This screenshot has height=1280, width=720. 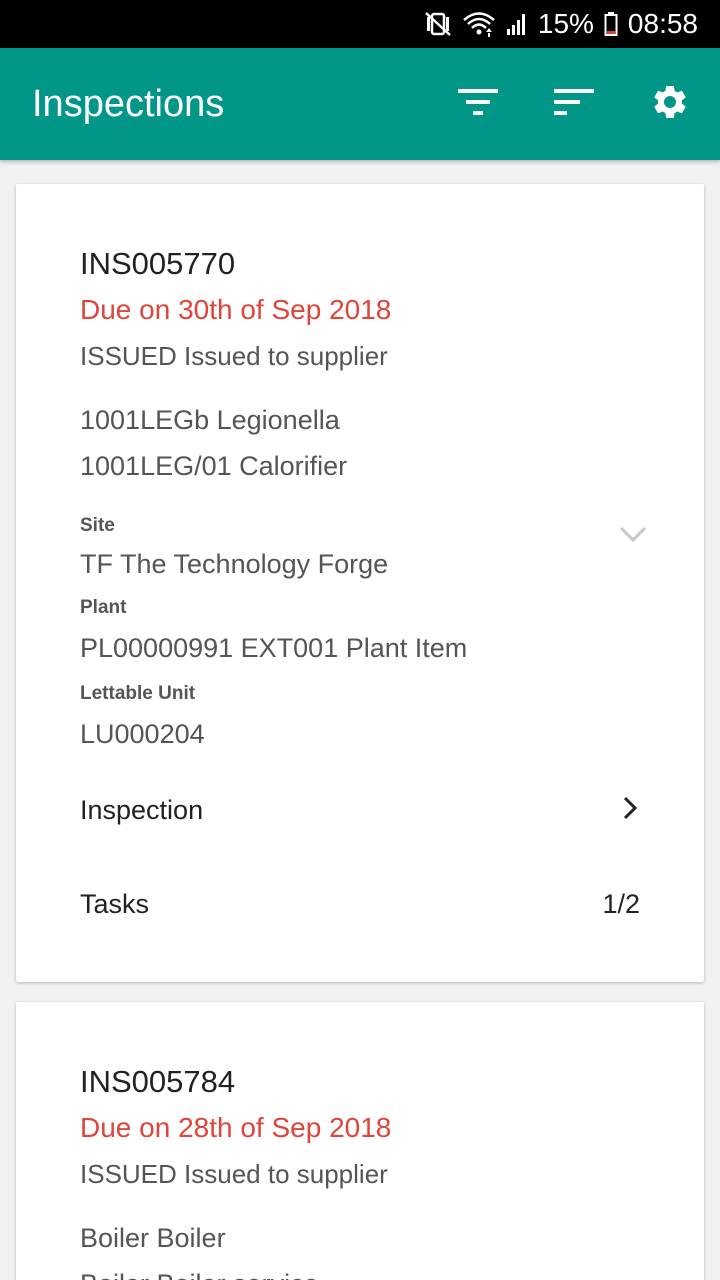 I want to click on inspection-id: INS005770, so click(x=158, y=263).